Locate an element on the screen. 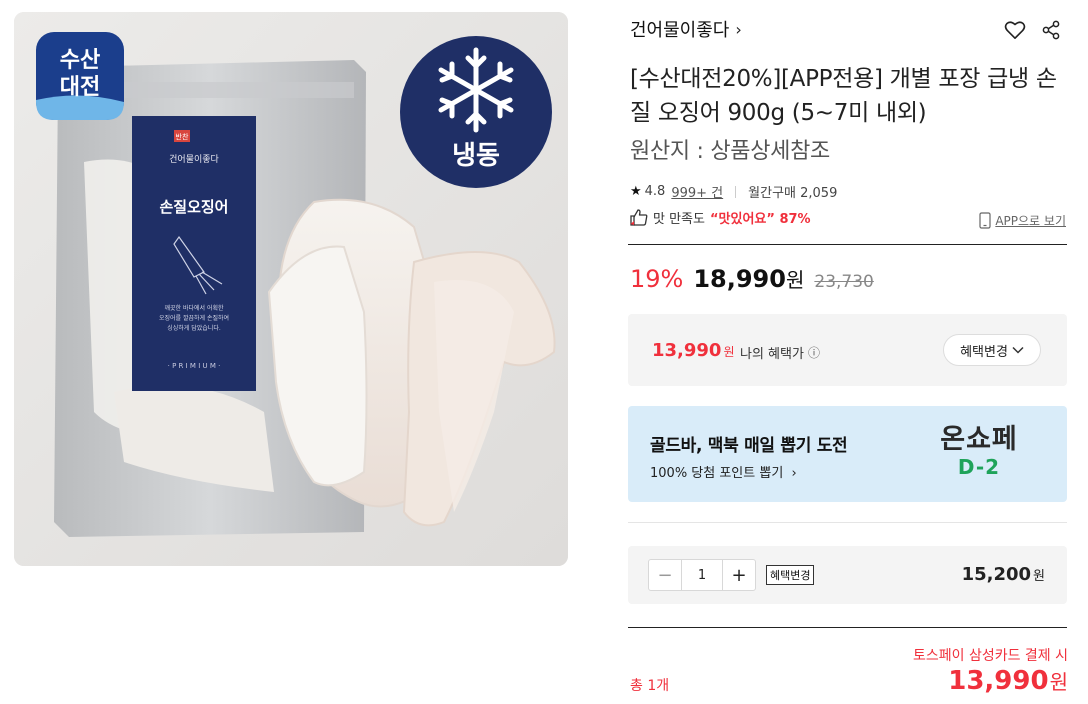 This screenshot has width=1088, height=704. change-benefit-button: 혜택변경 is located at coordinates (992, 350).